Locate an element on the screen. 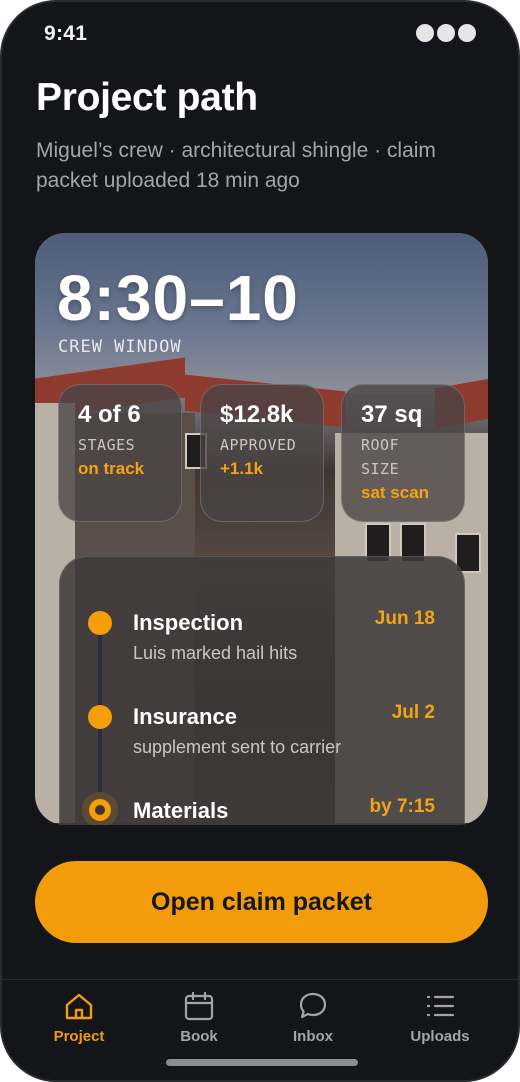 The width and height of the screenshot is (520, 1082). stat-value: $12.8k is located at coordinates (257, 414).